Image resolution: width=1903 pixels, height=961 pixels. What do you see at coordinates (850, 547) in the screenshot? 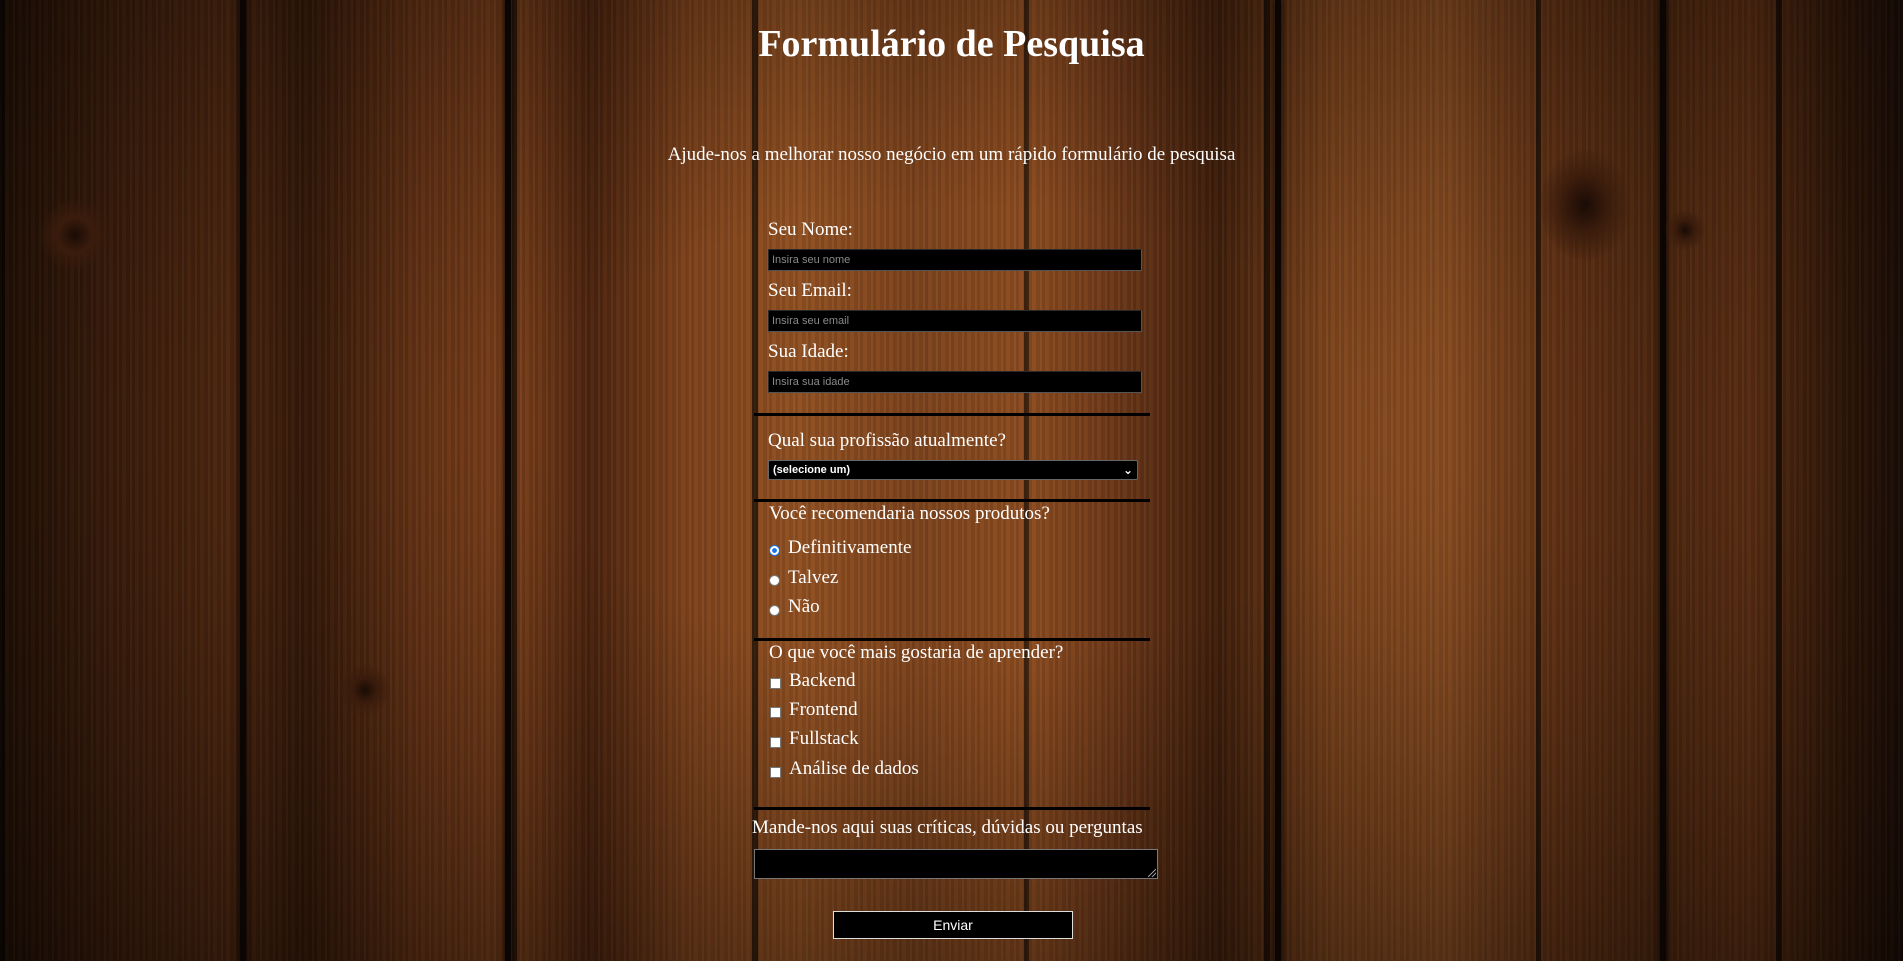
I see `radio-label-definitivamente: Definitivamente` at bounding box center [850, 547].